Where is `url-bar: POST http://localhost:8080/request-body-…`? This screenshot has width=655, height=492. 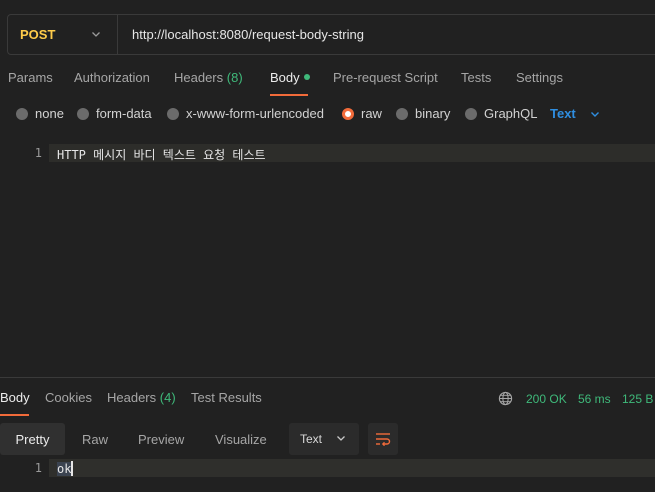
url-bar: POST http://localhost:8080/request-body-… is located at coordinates (331, 34).